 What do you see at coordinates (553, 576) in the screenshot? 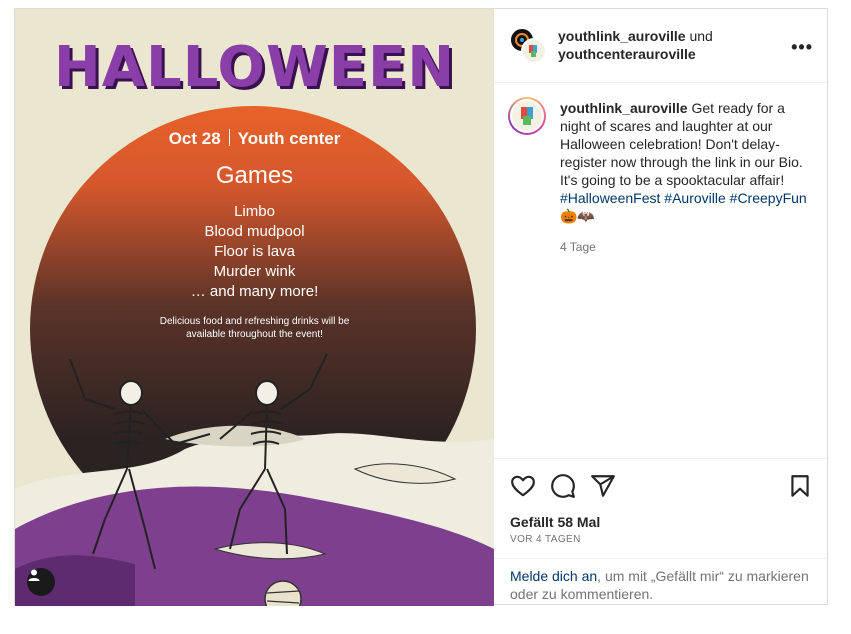
I see `login-link: Melde dich an` at bounding box center [553, 576].